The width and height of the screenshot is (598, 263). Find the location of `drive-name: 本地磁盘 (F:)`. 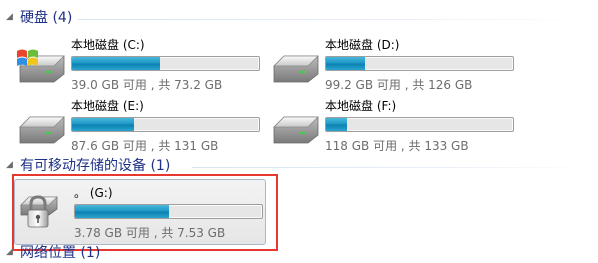

drive-name: 本地磁盘 (F:) is located at coordinates (361, 106).